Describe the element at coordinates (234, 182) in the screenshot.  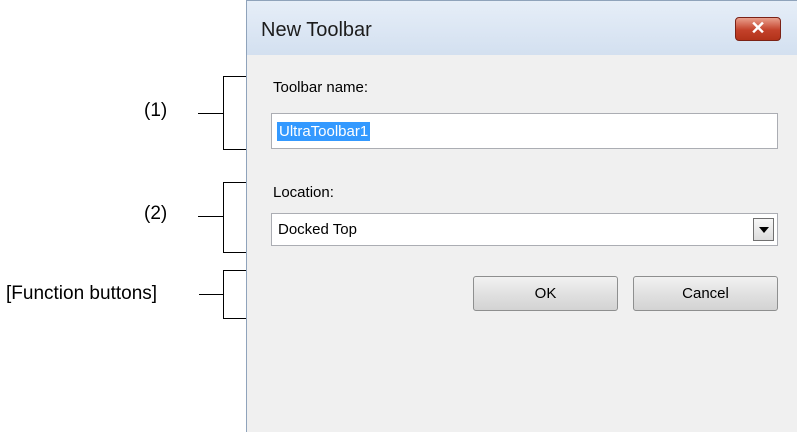
I see `annotation-2-bracket-top` at that location.